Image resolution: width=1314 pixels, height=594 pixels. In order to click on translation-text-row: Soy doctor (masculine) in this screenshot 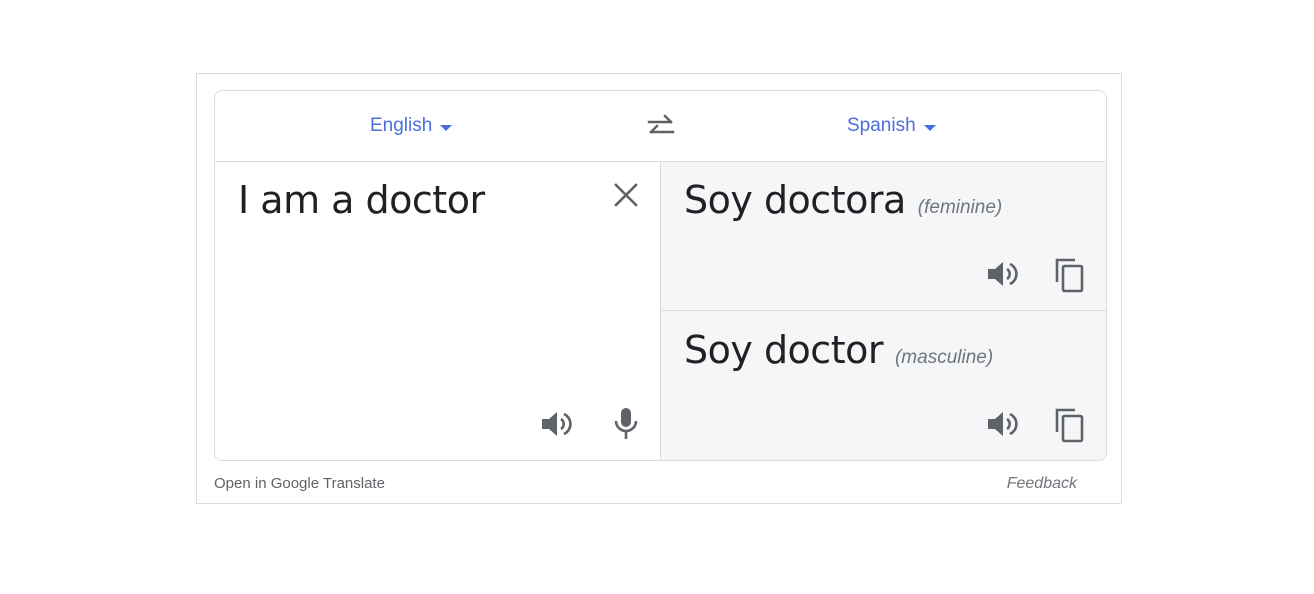, I will do `click(838, 350)`.